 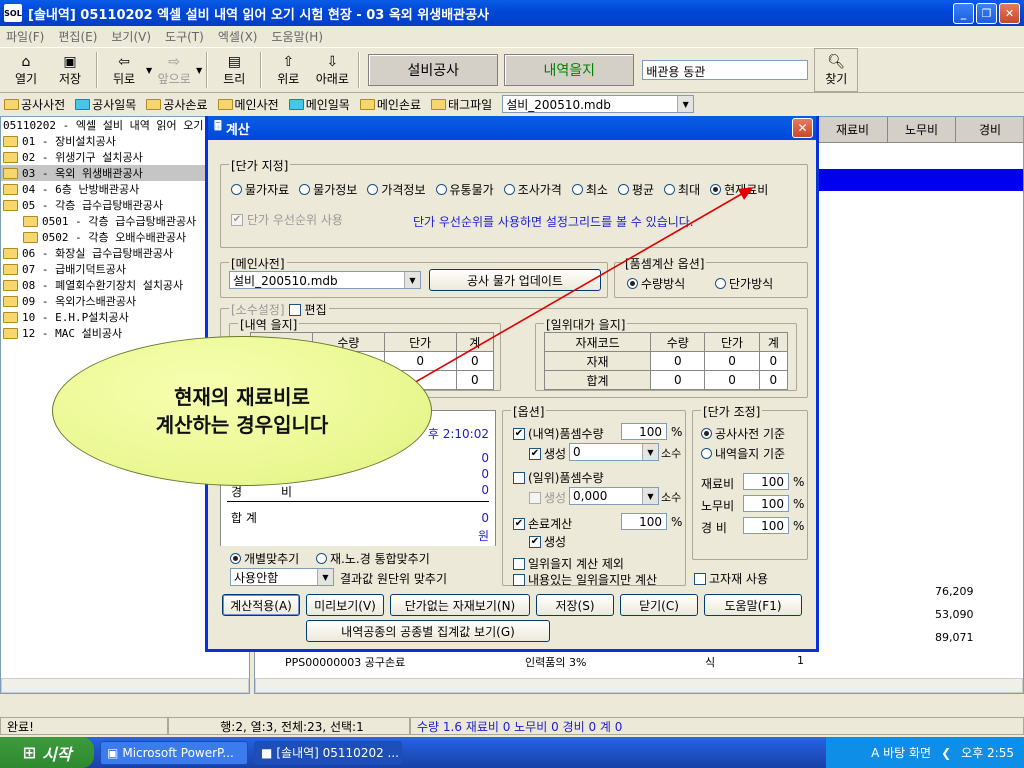 I want to click on status-position: 행:2, 열:3, 전체:23, 선택:1, so click(x=289, y=726).